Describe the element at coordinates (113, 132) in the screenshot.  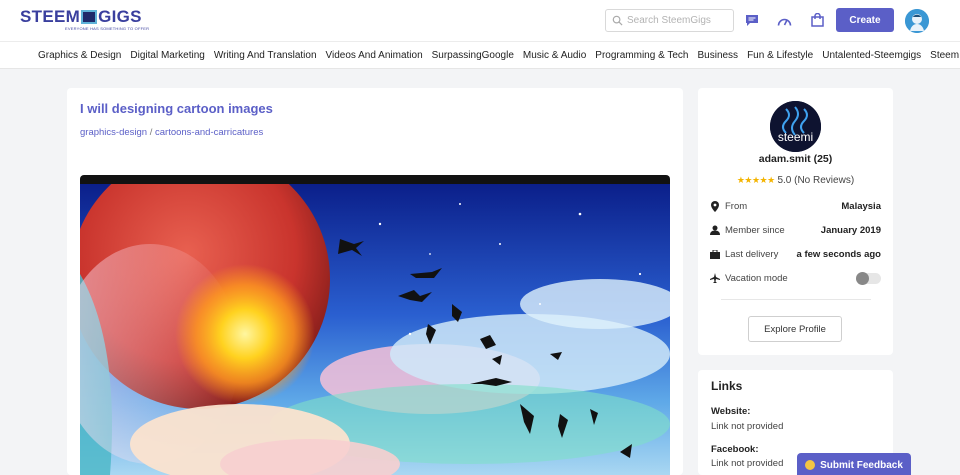
I see `breadcrumb-link-category: graphics-design` at that location.